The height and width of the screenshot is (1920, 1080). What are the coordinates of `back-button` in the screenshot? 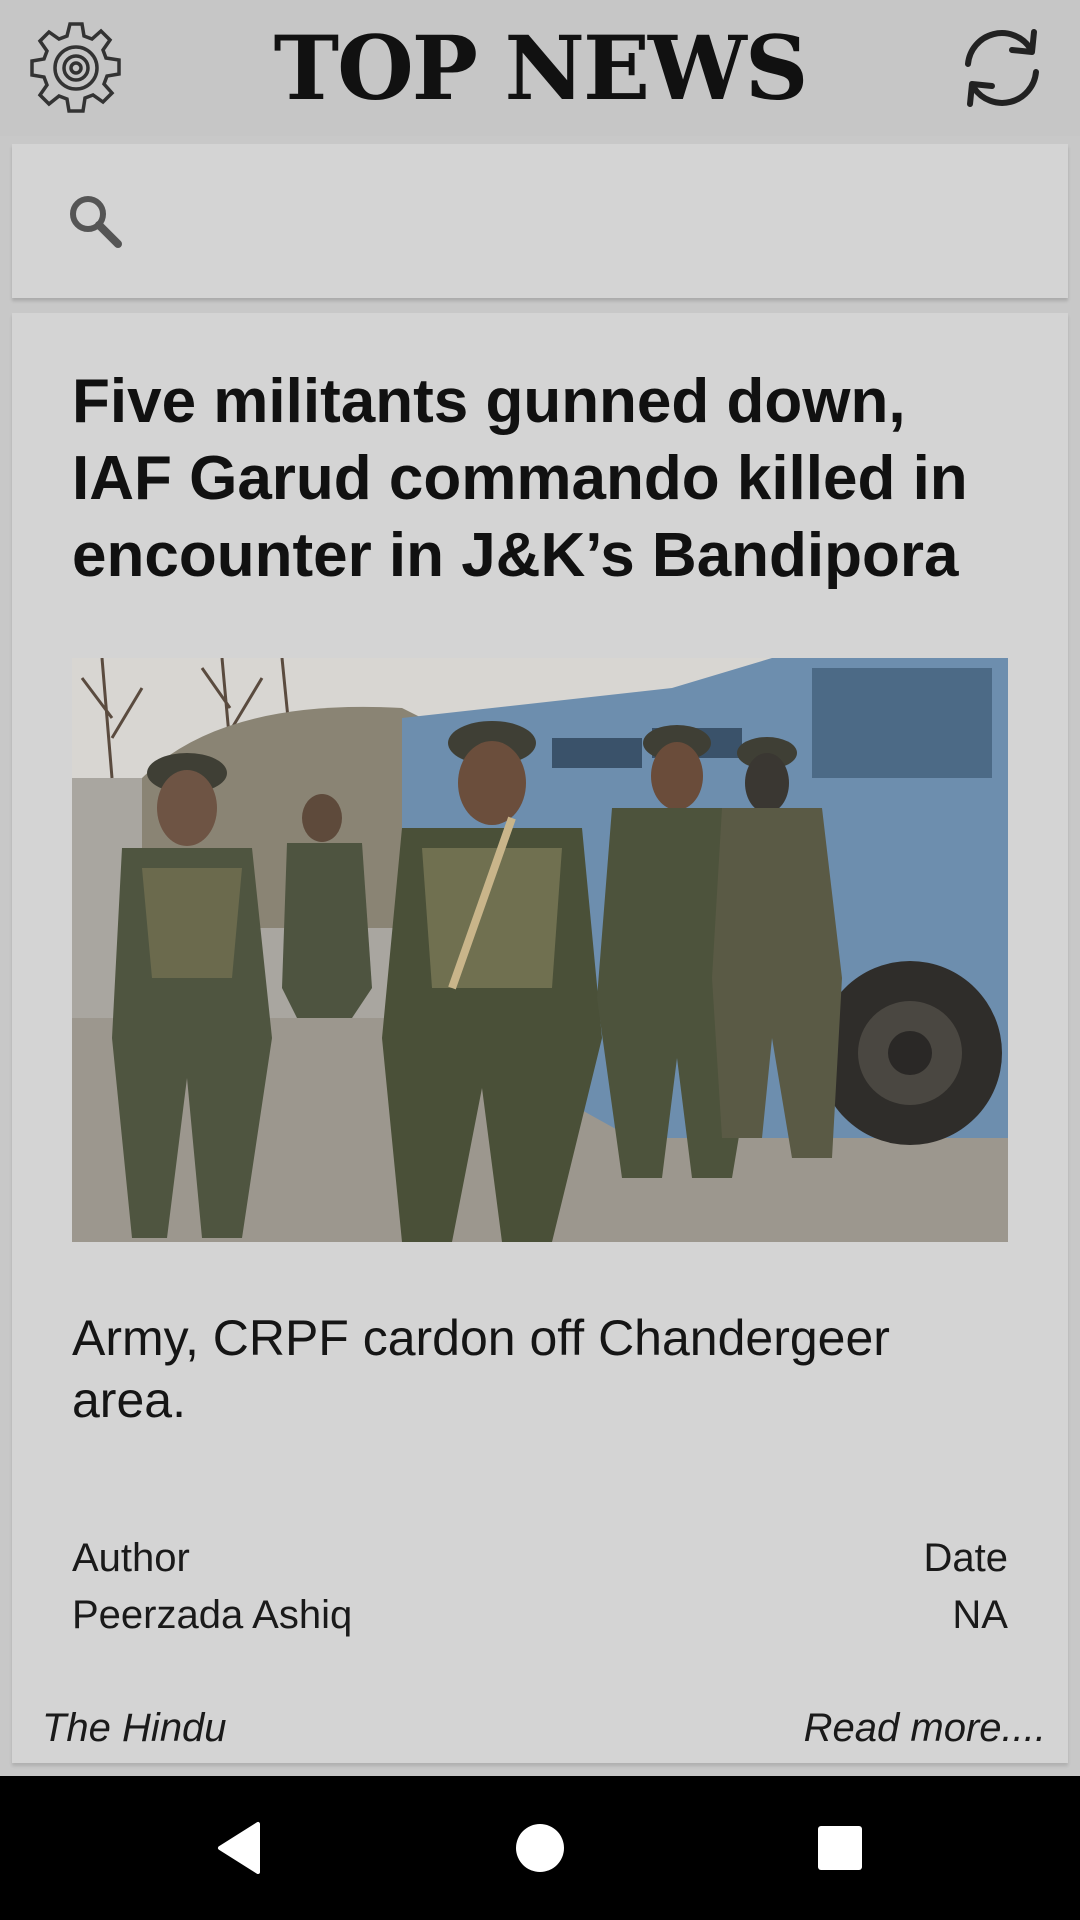 It's located at (240, 1848).